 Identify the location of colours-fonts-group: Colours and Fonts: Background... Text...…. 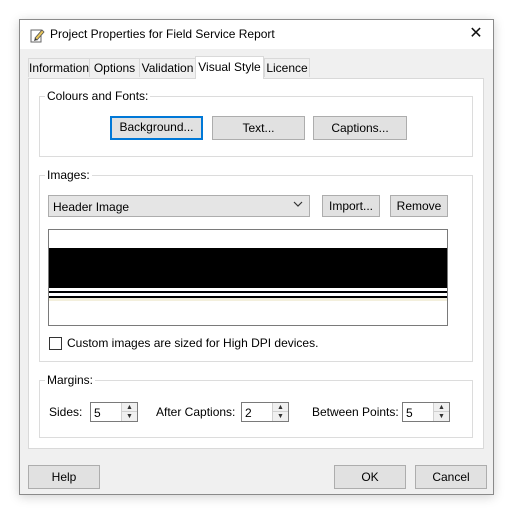
(256, 123).